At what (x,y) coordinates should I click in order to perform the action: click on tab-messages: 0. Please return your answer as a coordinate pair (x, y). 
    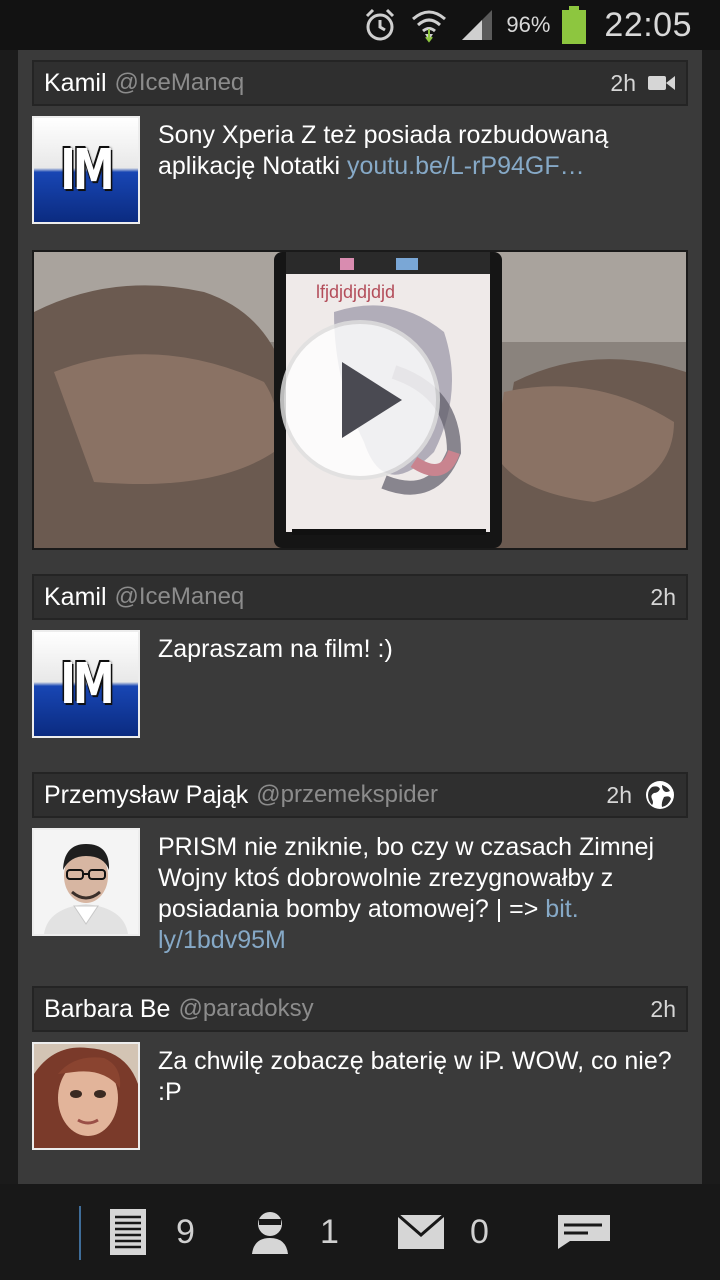
    Looking at the image, I should click on (443, 1232).